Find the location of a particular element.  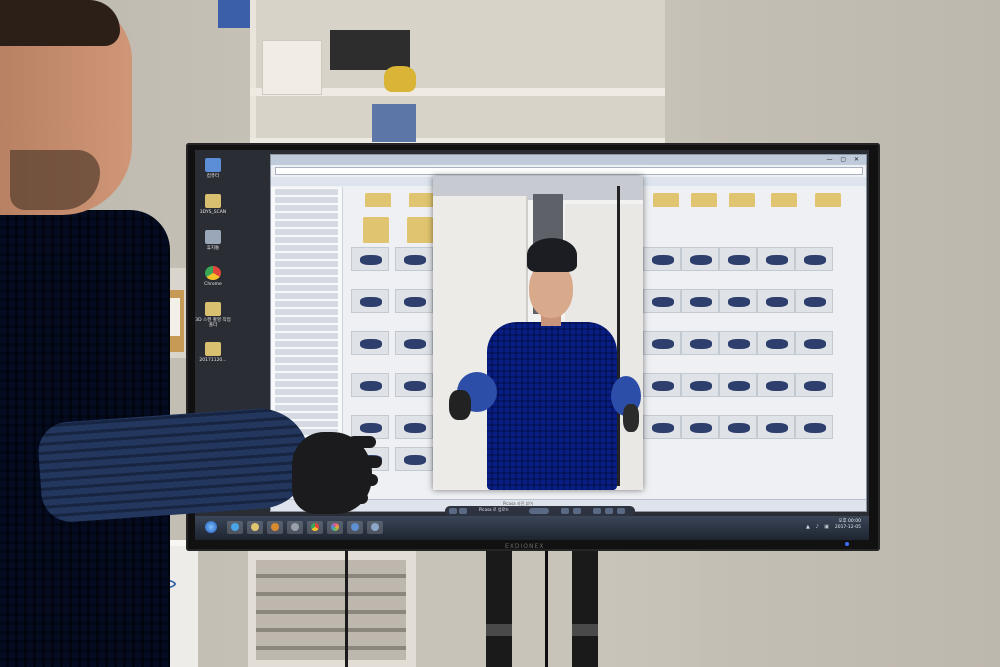

taskbar-app-ie is located at coordinates (235, 527).